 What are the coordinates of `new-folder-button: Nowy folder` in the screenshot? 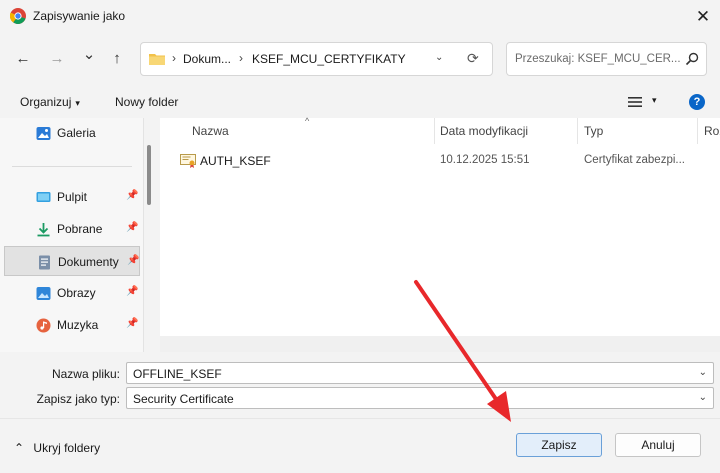 It's located at (146, 102).